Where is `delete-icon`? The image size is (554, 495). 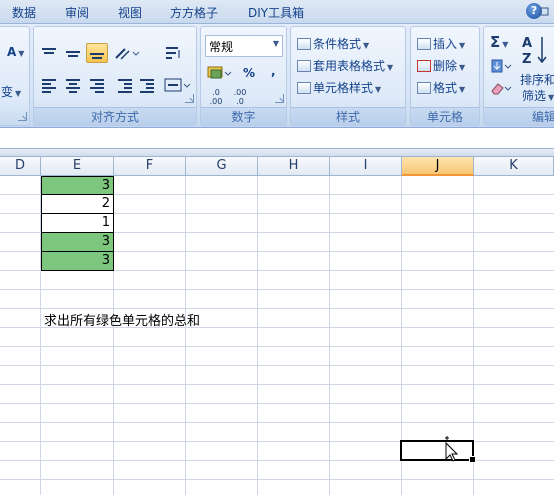
delete-icon is located at coordinates (424, 66).